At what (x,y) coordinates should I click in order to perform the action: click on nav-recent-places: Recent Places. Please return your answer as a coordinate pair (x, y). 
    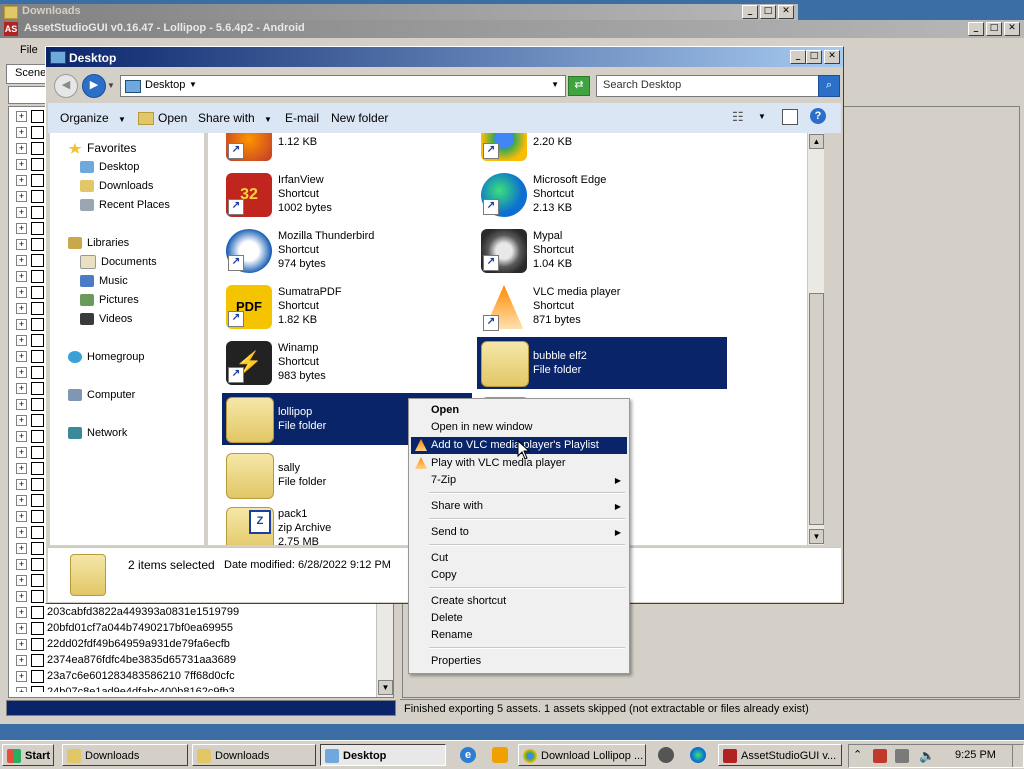
    Looking at the image, I should click on (125, 205).